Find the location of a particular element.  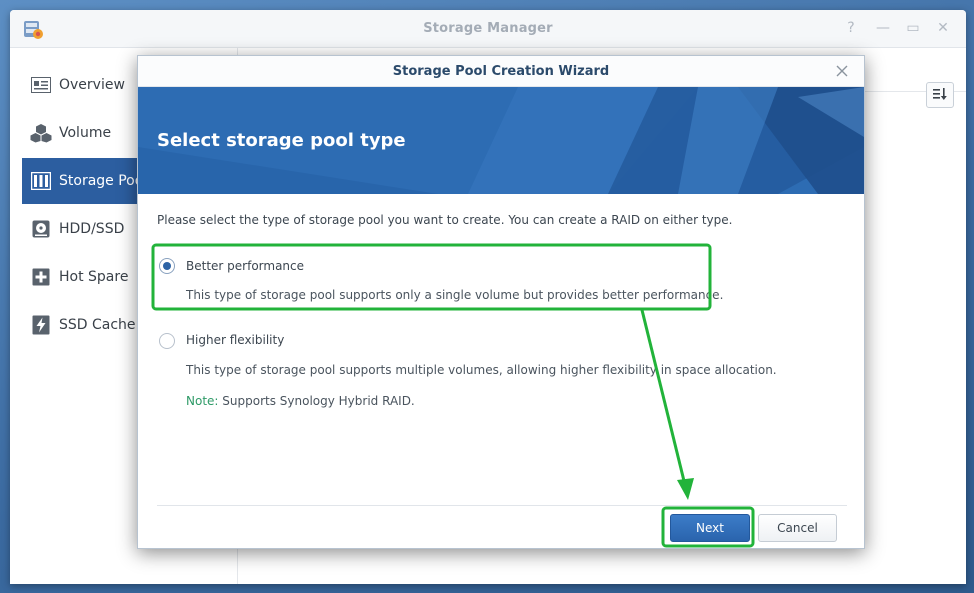

wizard-heading: Select storage pool type is located at coordinates (281, 140).